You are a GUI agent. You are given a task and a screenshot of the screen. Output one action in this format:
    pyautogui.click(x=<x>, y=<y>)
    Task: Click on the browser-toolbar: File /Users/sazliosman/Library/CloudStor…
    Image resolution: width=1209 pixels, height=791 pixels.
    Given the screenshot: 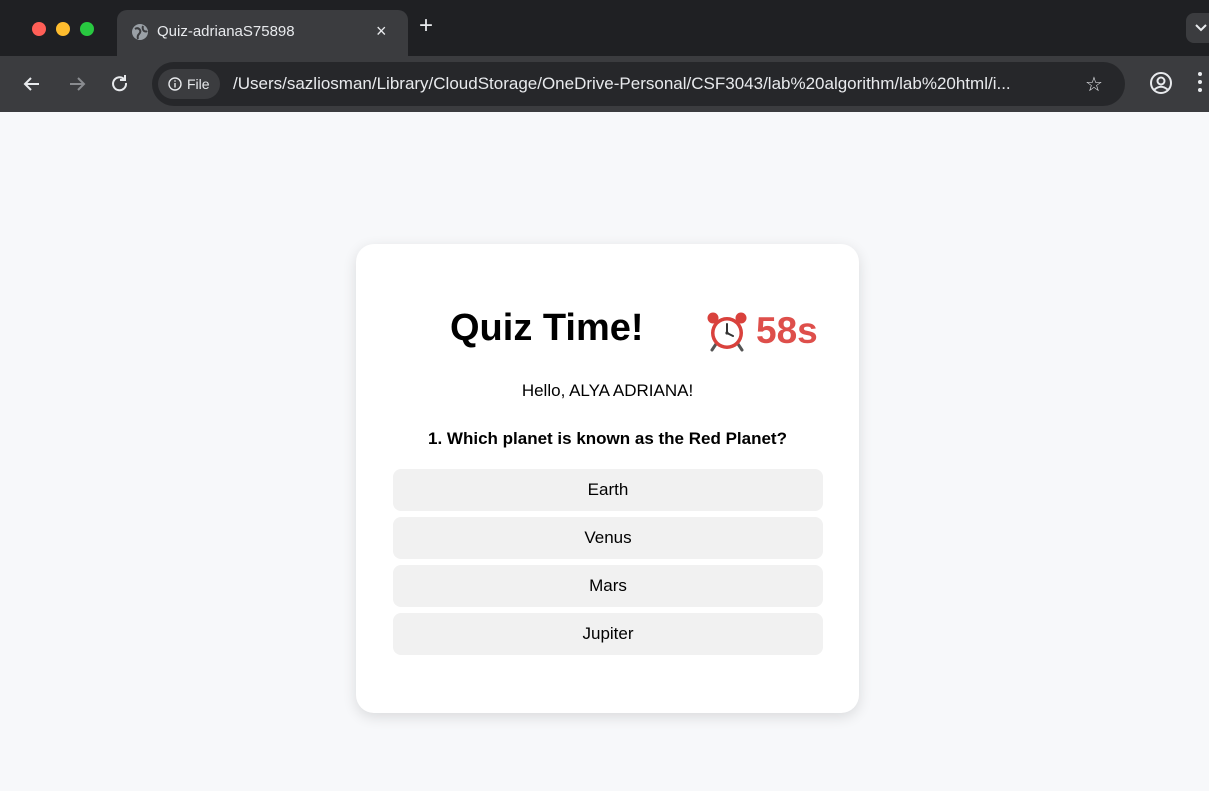 What is the action you would take?
    pyautogui.click(x=604, y=84)
    